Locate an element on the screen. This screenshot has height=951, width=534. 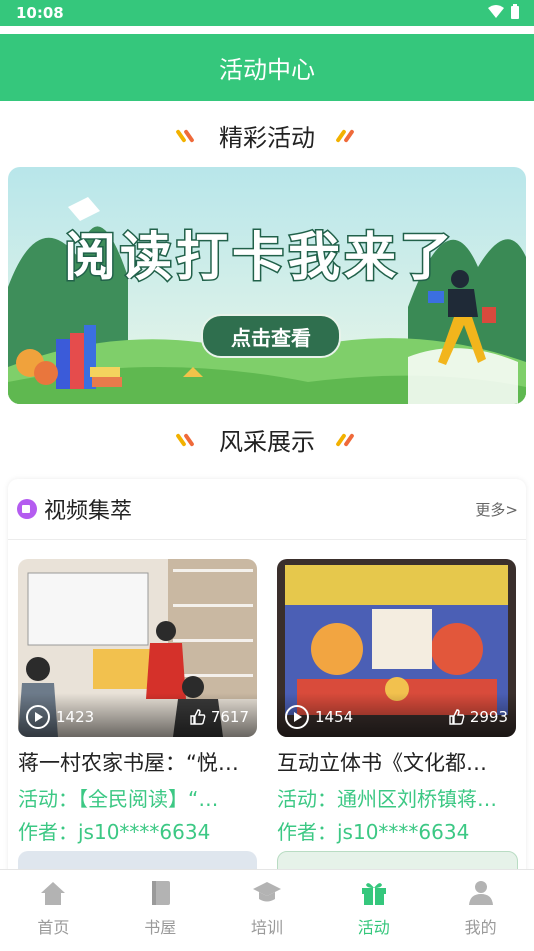
like-count-value: 7617 is located at coordinates (229, 717).